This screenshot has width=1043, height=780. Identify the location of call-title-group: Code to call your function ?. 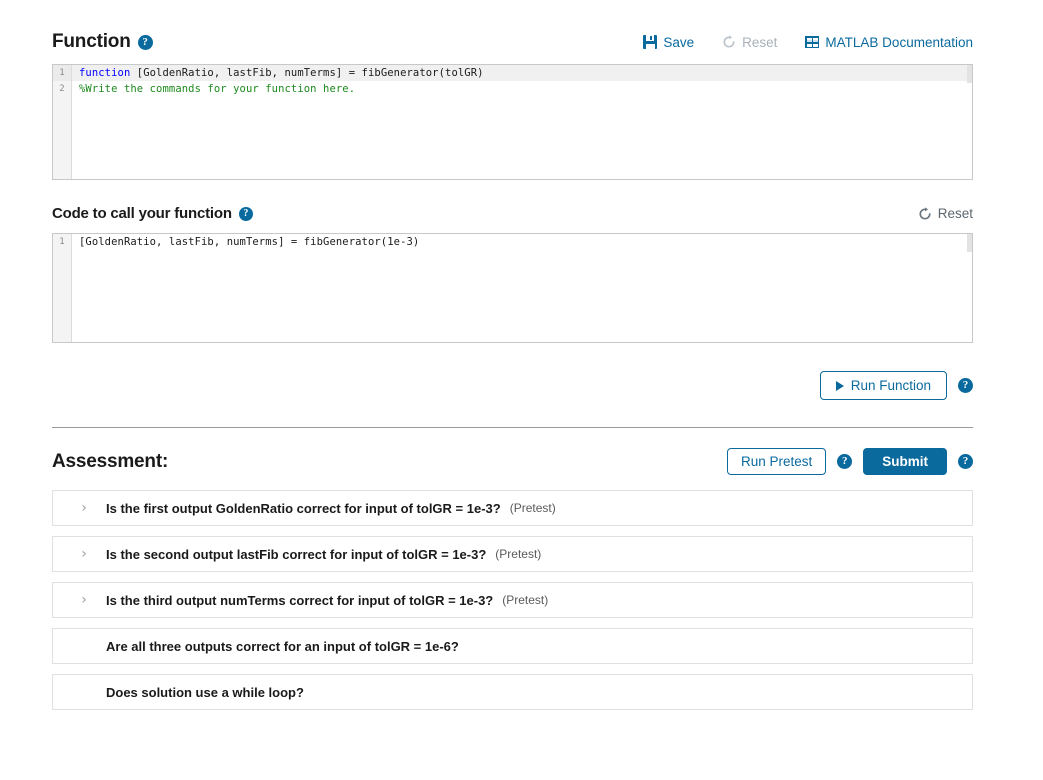
(152, 213).